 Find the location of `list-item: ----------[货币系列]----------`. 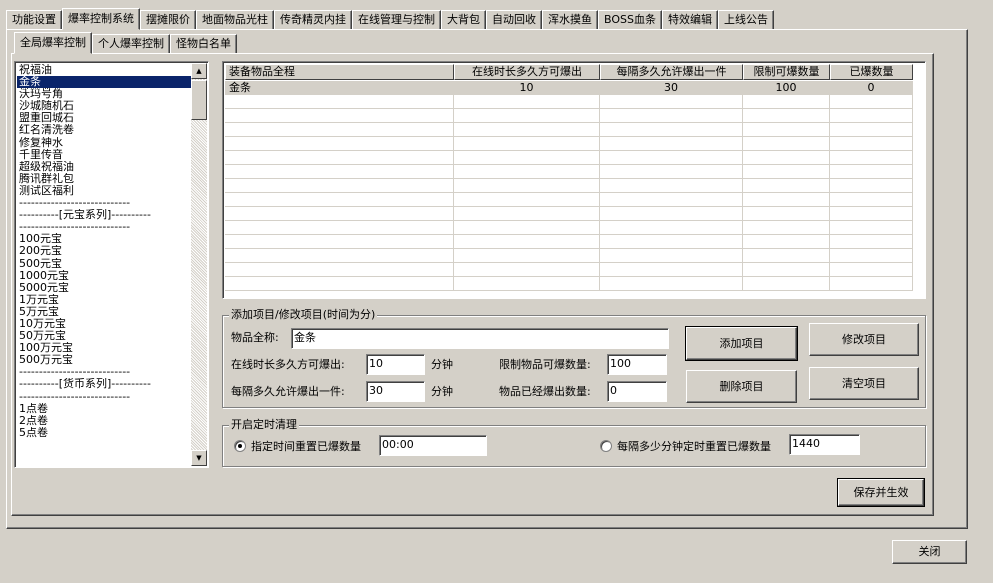

list-item: ----------[货币系列]---------- is located at coordinates (104, 384).